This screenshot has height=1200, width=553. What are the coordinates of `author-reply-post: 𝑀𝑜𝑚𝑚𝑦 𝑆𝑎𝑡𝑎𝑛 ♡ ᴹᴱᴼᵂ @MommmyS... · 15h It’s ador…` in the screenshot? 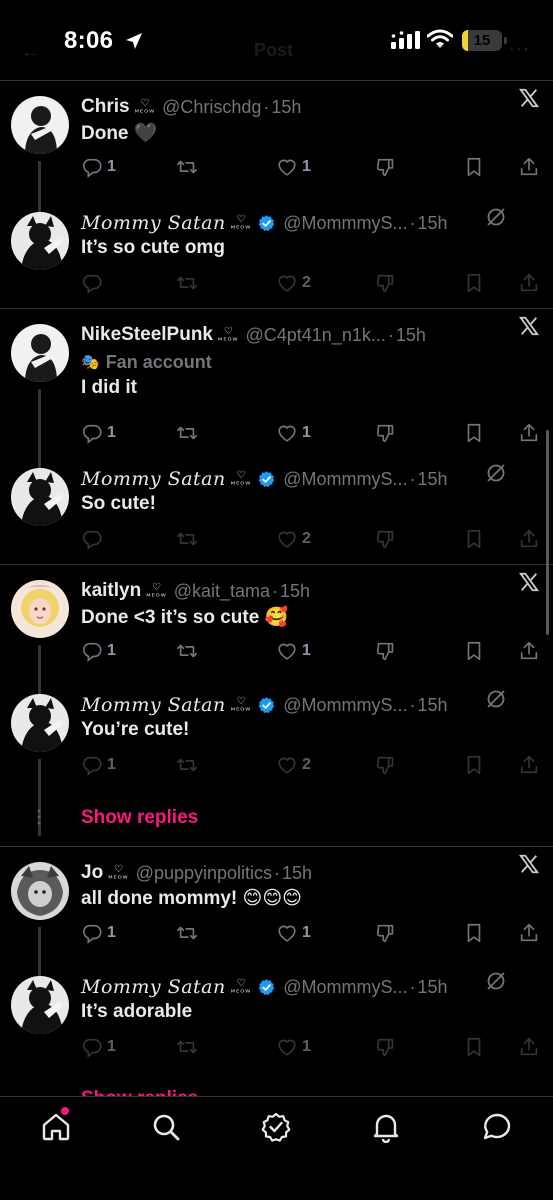 It's located at (276, 1022).